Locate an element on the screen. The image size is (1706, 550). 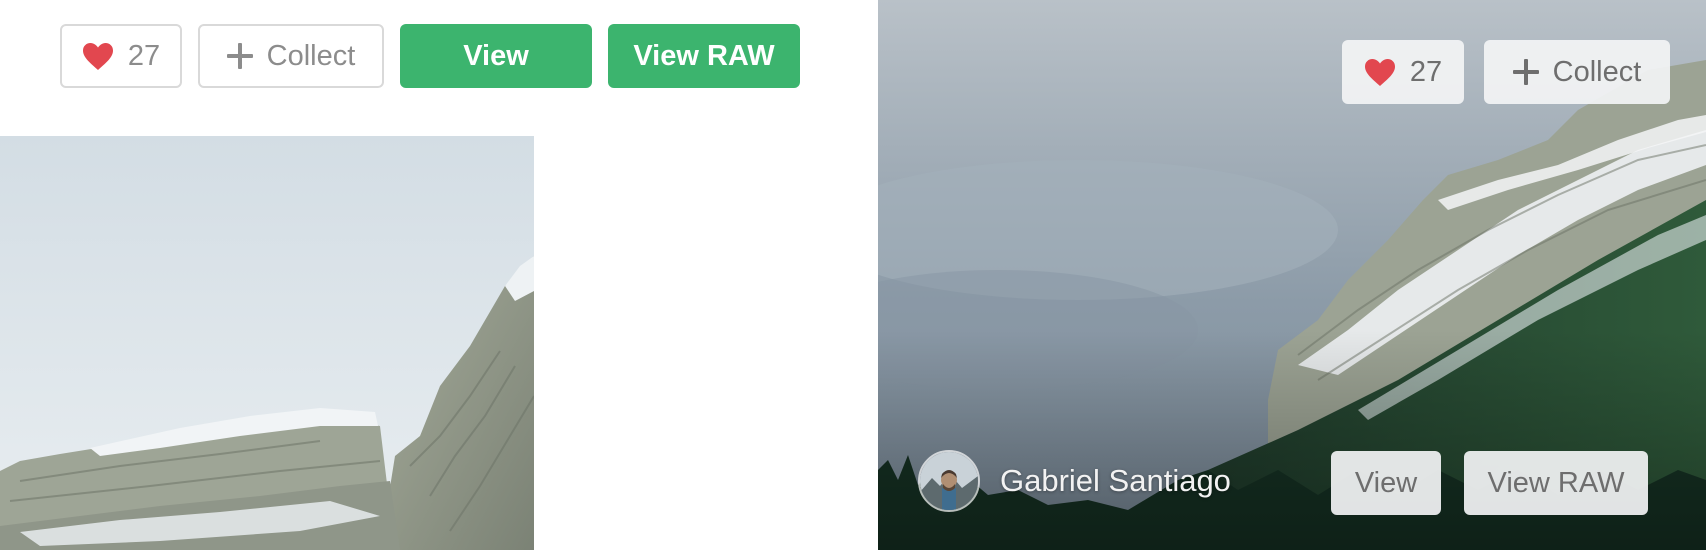
author-name: Gabriel Santiago is located at coordinates (1115, 480).